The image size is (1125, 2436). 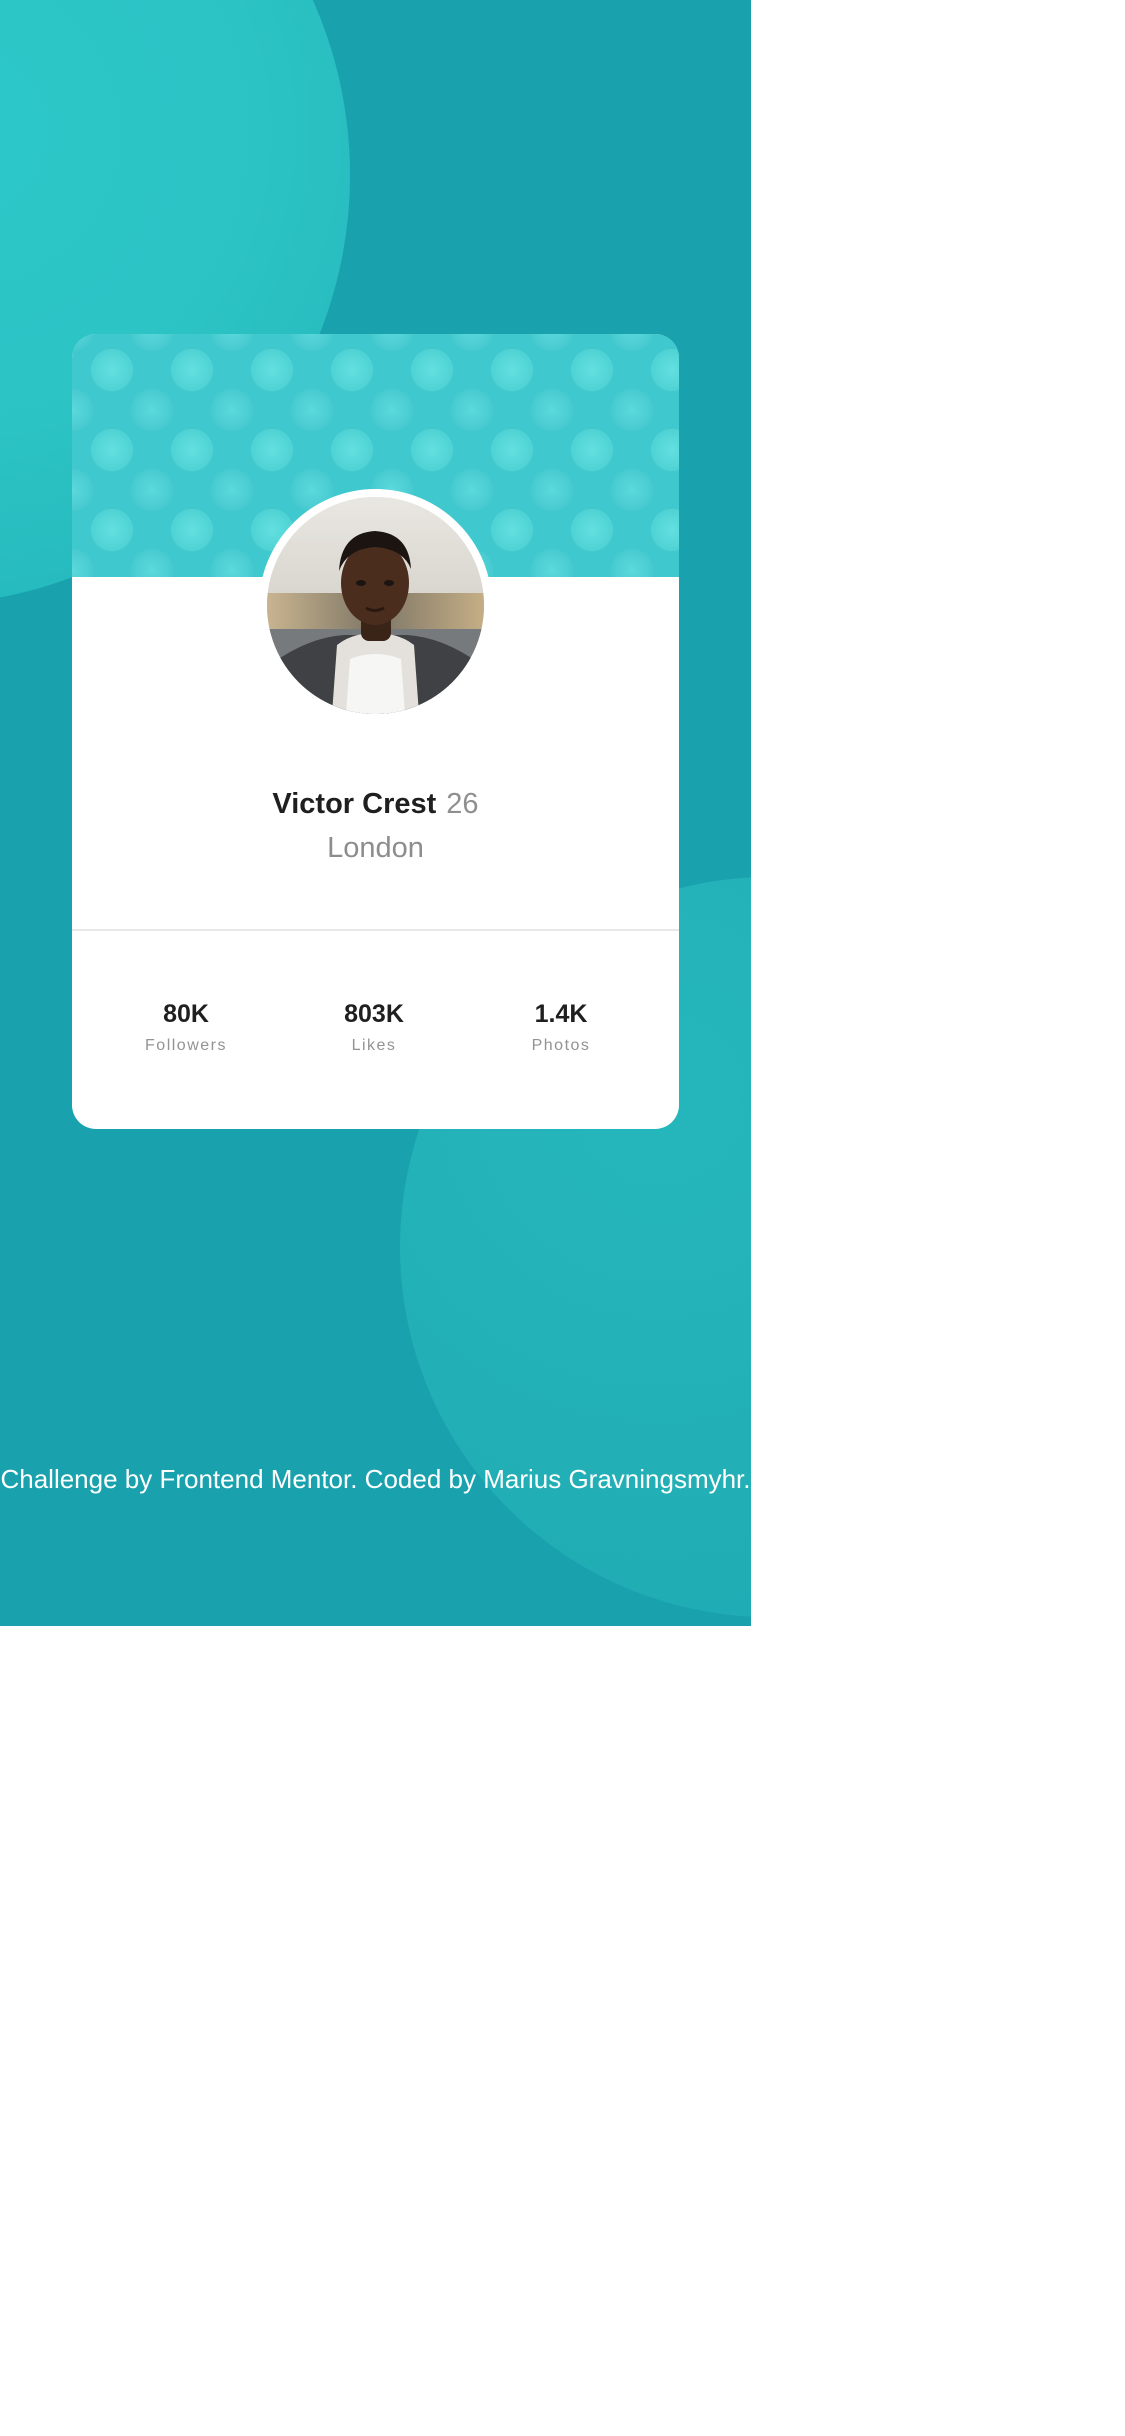 I want to click on stat-label: Photos, so click(x=561, y=1045).